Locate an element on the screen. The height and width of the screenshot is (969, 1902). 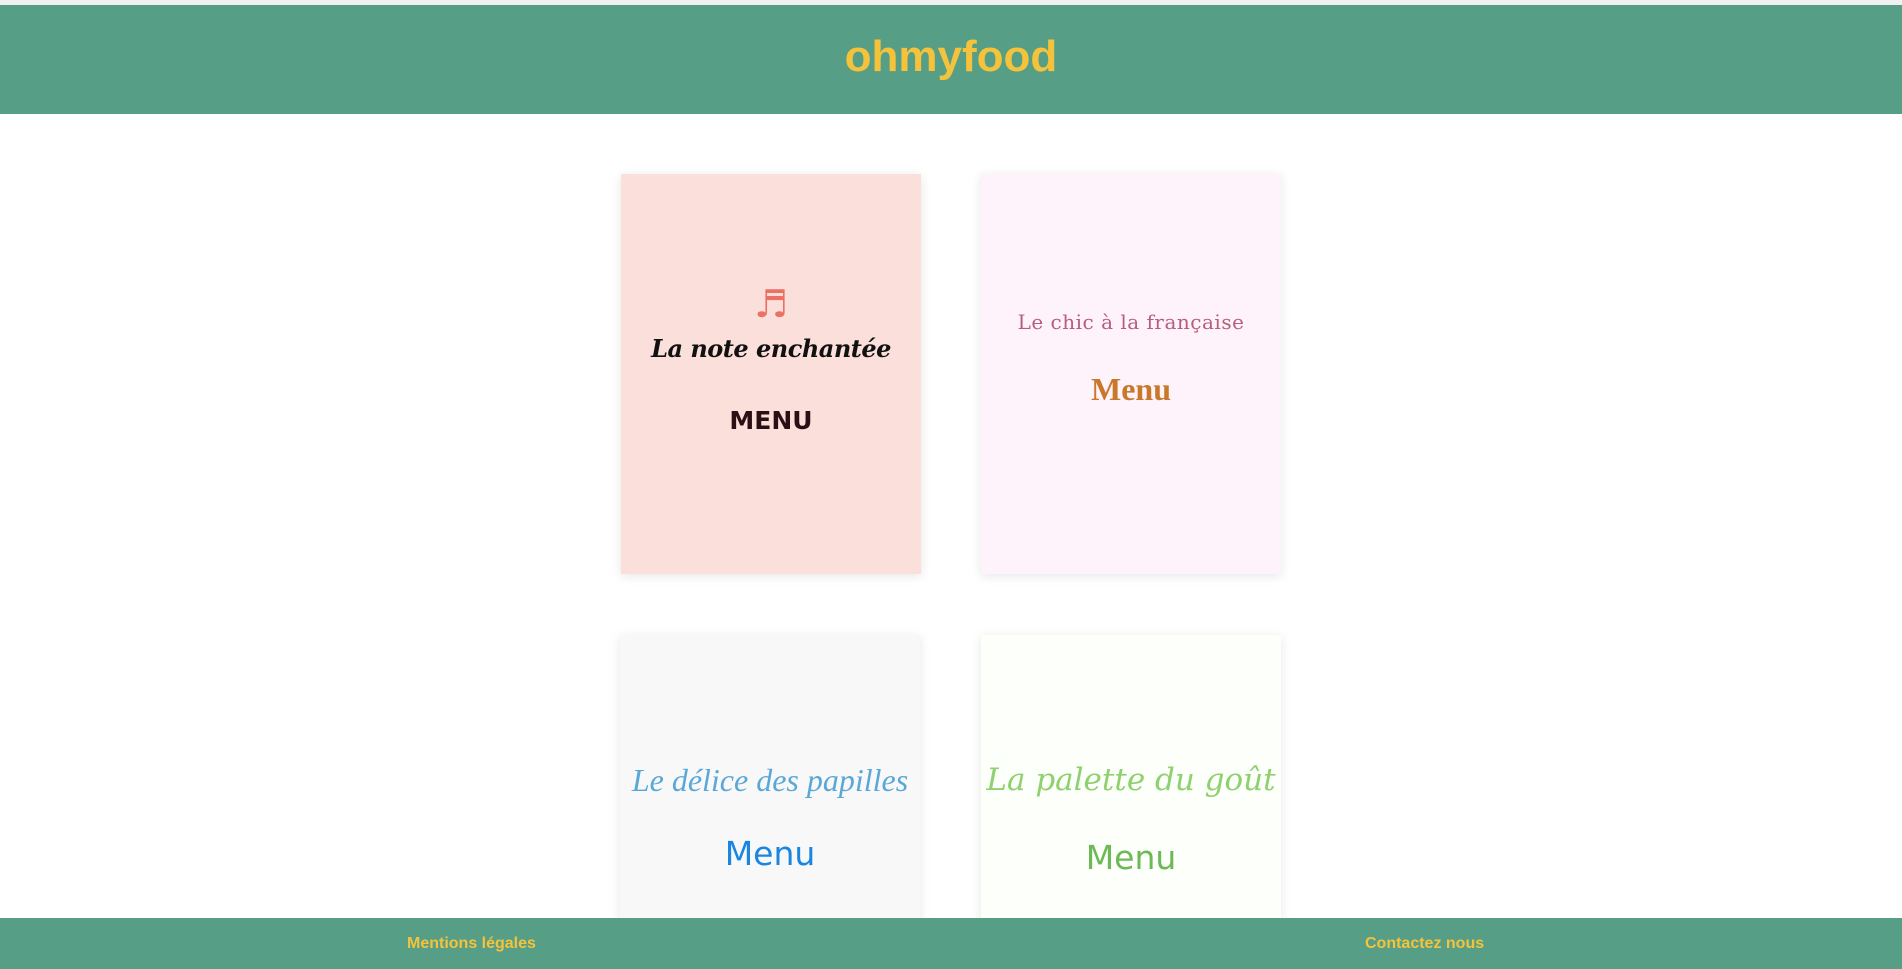
restaurant-card-chic-francaise: Le chic à la française Menu is located at coordinates (1131, 374).